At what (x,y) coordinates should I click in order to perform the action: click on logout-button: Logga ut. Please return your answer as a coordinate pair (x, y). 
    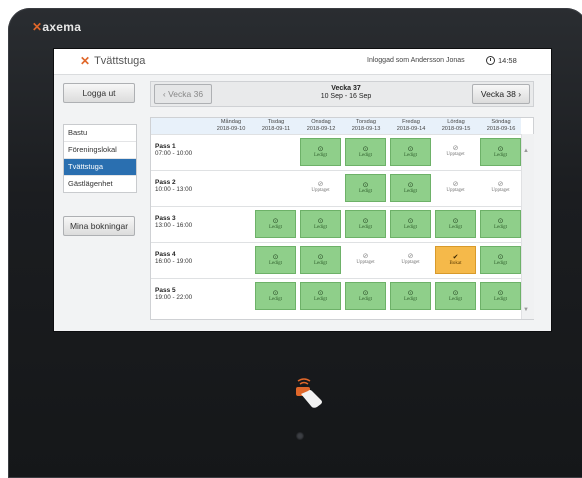
    Looking at the image, I should click on (99, 93).